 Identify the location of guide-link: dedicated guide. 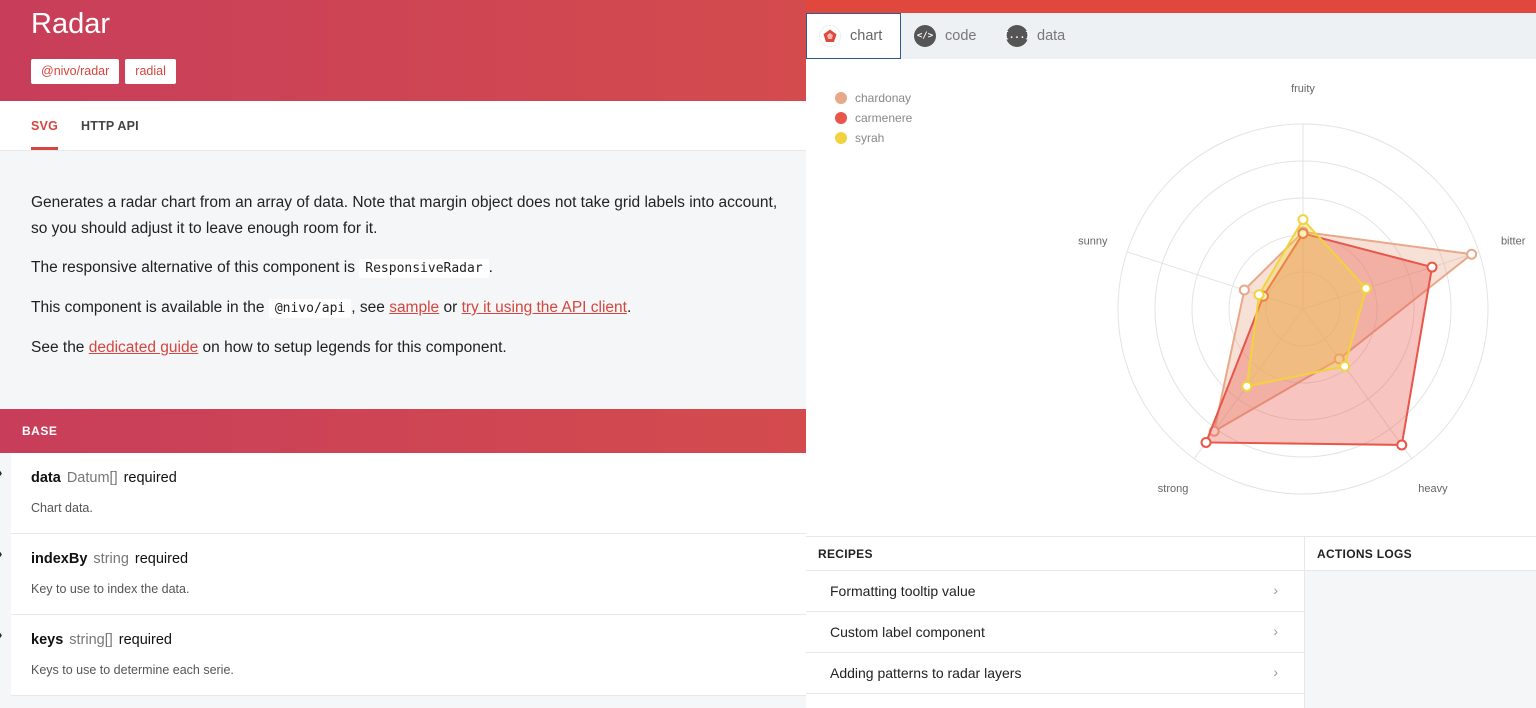
(143, 347).